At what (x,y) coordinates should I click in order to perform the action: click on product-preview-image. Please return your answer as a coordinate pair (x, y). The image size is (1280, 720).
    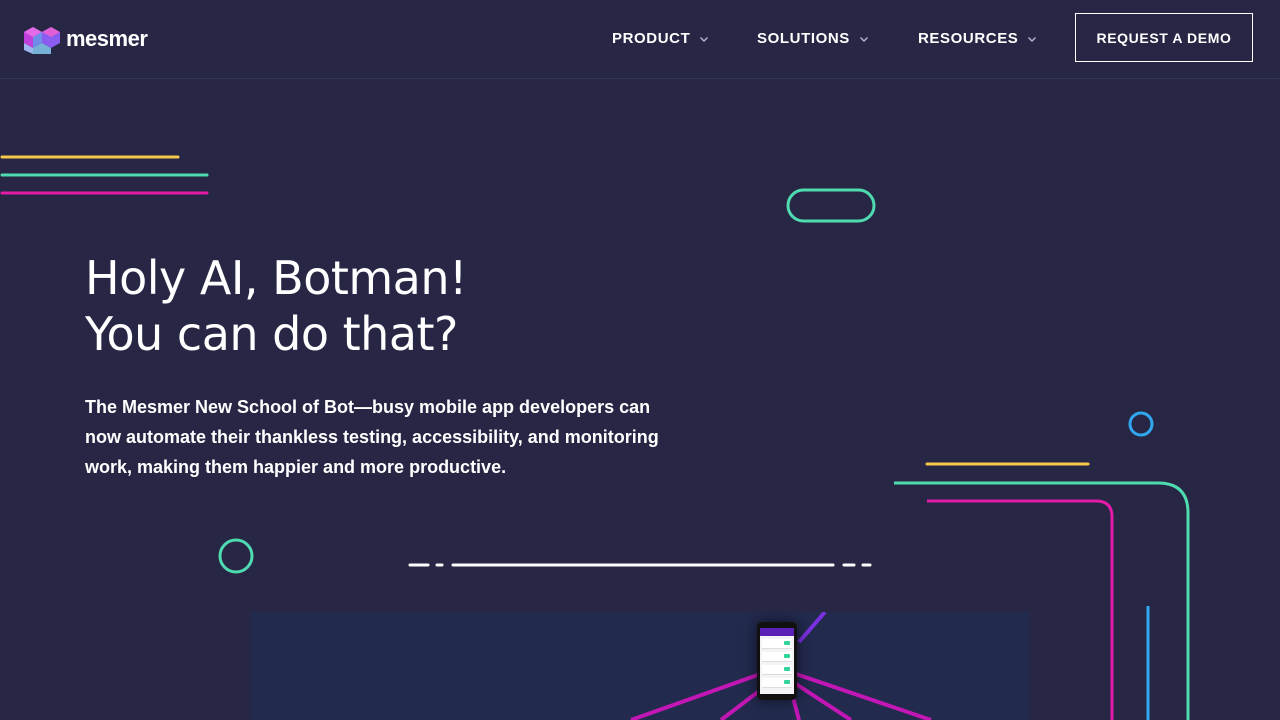
    Looking at the image, I should click on (640, 666).